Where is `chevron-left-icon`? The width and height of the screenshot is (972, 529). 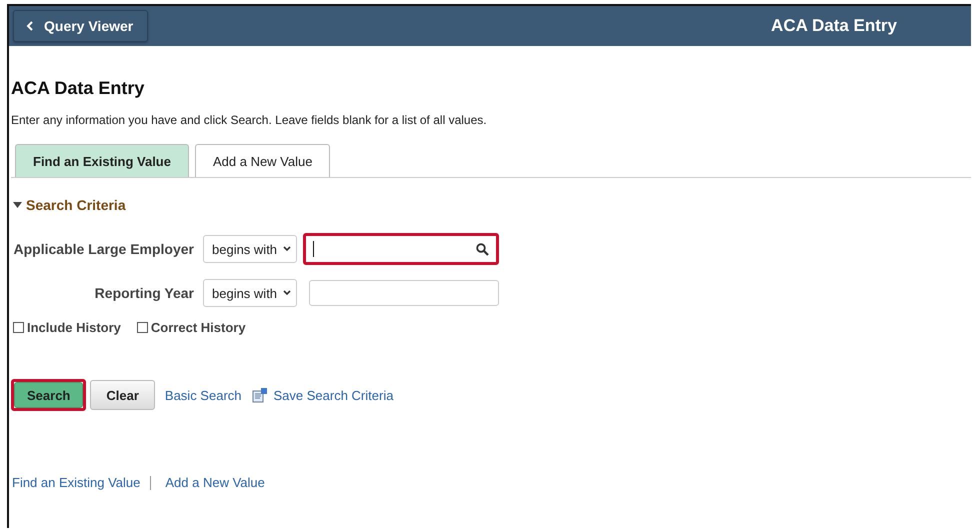 chevron-left-icon is located at coordinates (30, 26).